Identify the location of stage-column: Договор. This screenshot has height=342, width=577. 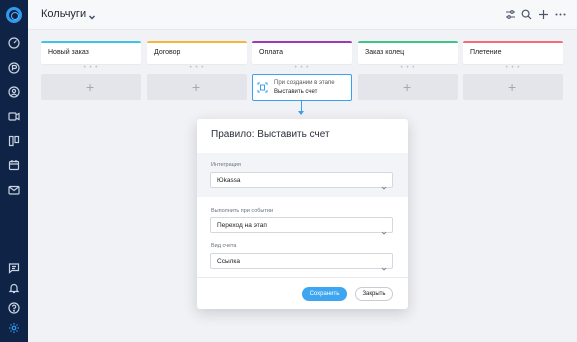
(197, 52).